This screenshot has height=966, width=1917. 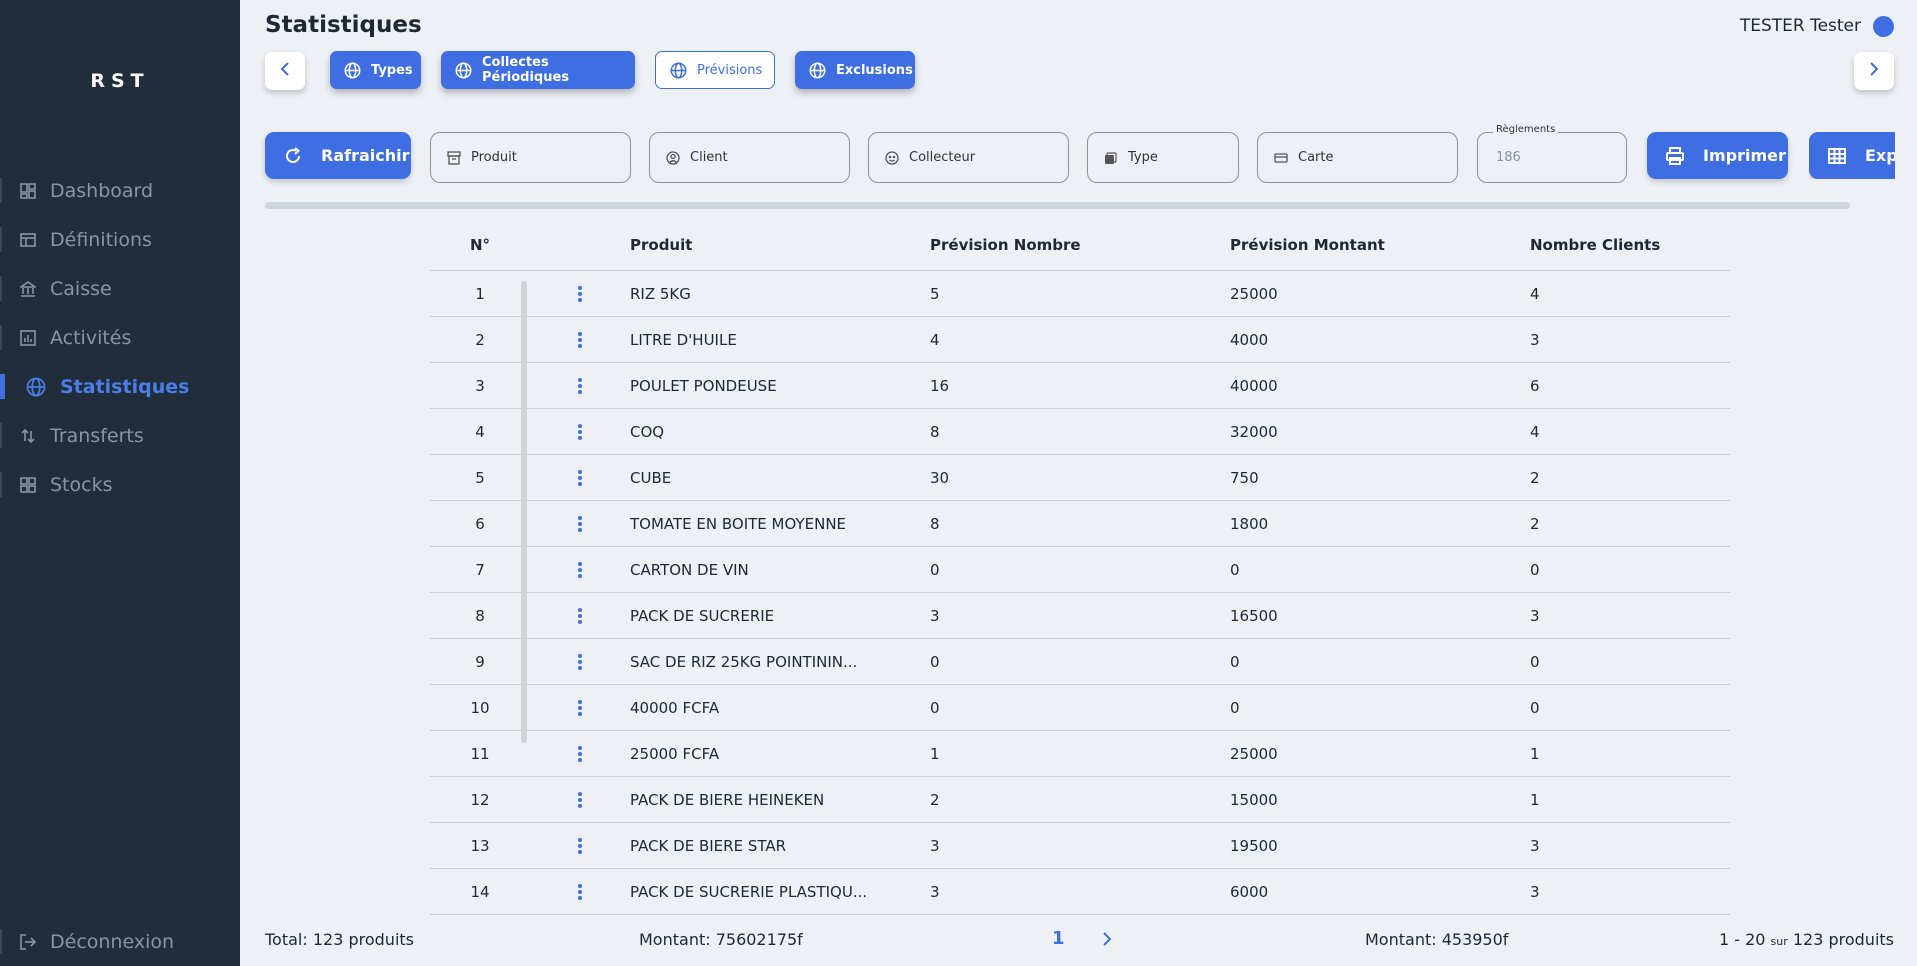 What do you see at coordinates (1080, 800) in the screenshot?
I see `table-row: 12 PACK DE BIERE HEINEKEN 2 15000 1` at bounding box center [1080, 800].